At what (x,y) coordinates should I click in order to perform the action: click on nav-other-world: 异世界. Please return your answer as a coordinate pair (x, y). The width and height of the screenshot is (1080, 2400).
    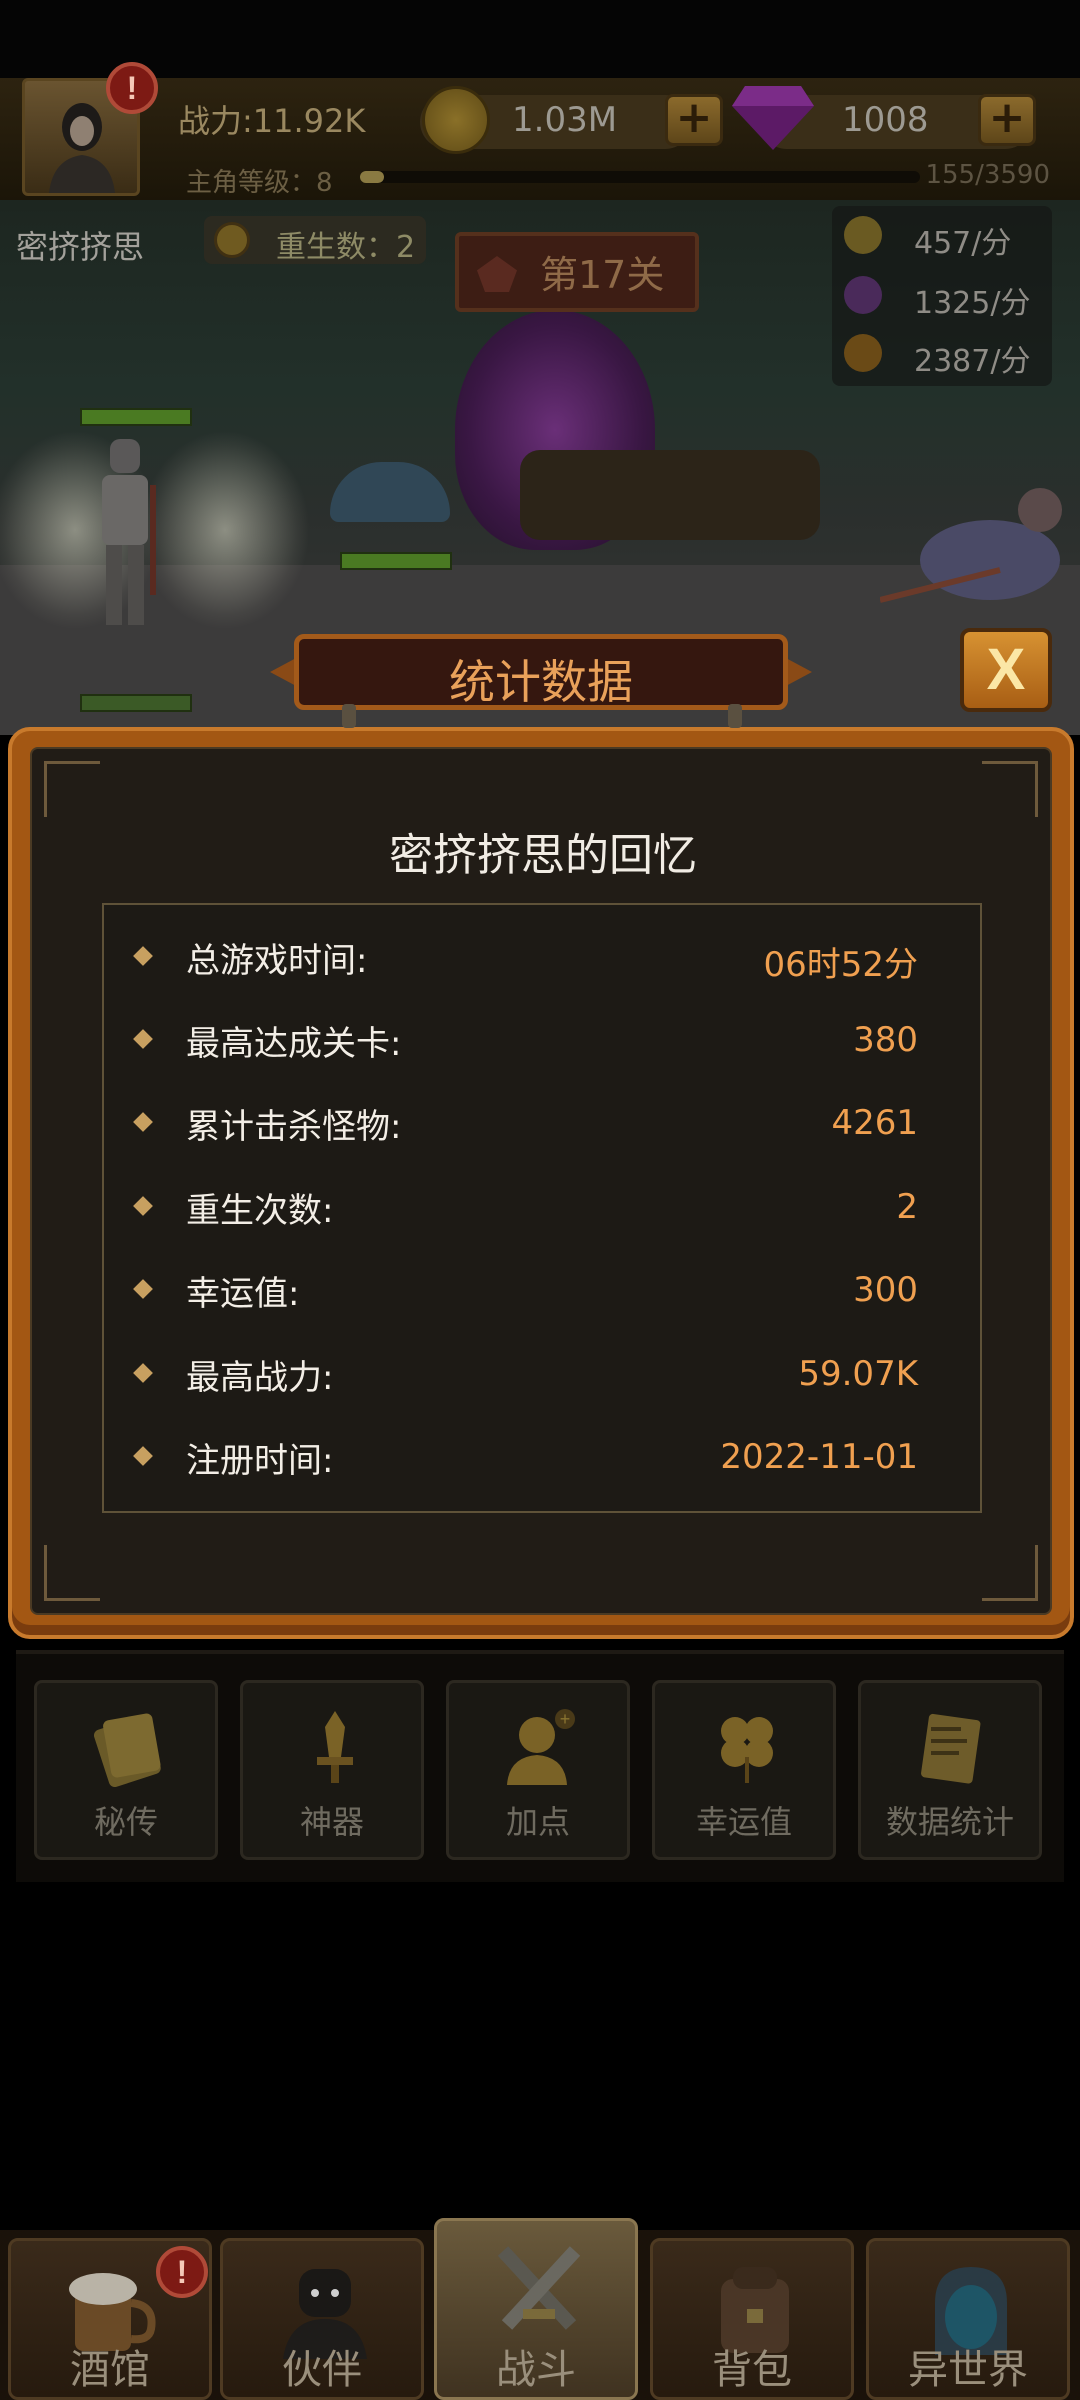
    Looking at the image, I should click on (968, 2319).